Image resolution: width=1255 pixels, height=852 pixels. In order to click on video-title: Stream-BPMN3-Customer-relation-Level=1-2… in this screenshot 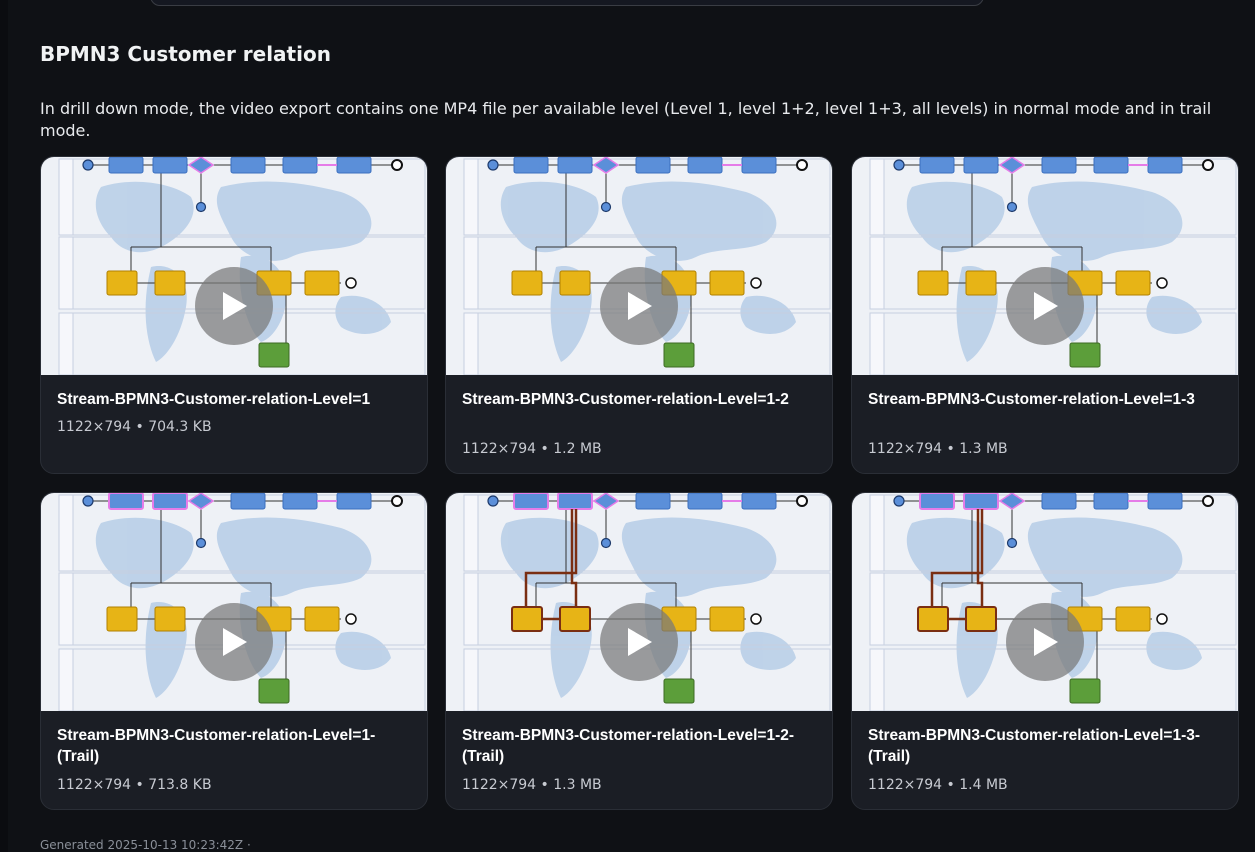, I will do `click(642, 746)`.